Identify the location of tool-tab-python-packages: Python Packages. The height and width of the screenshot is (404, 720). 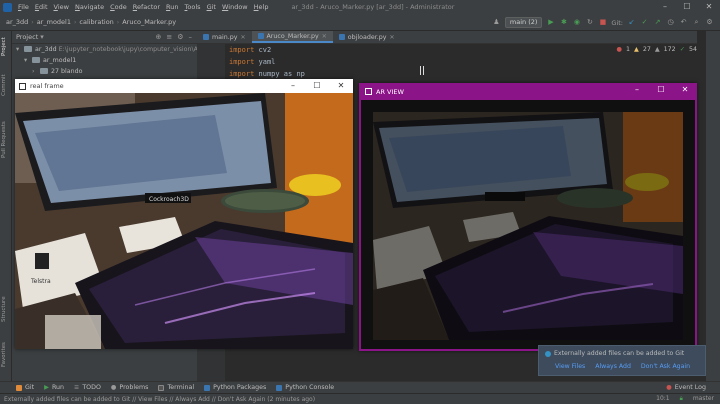
(235, 387).